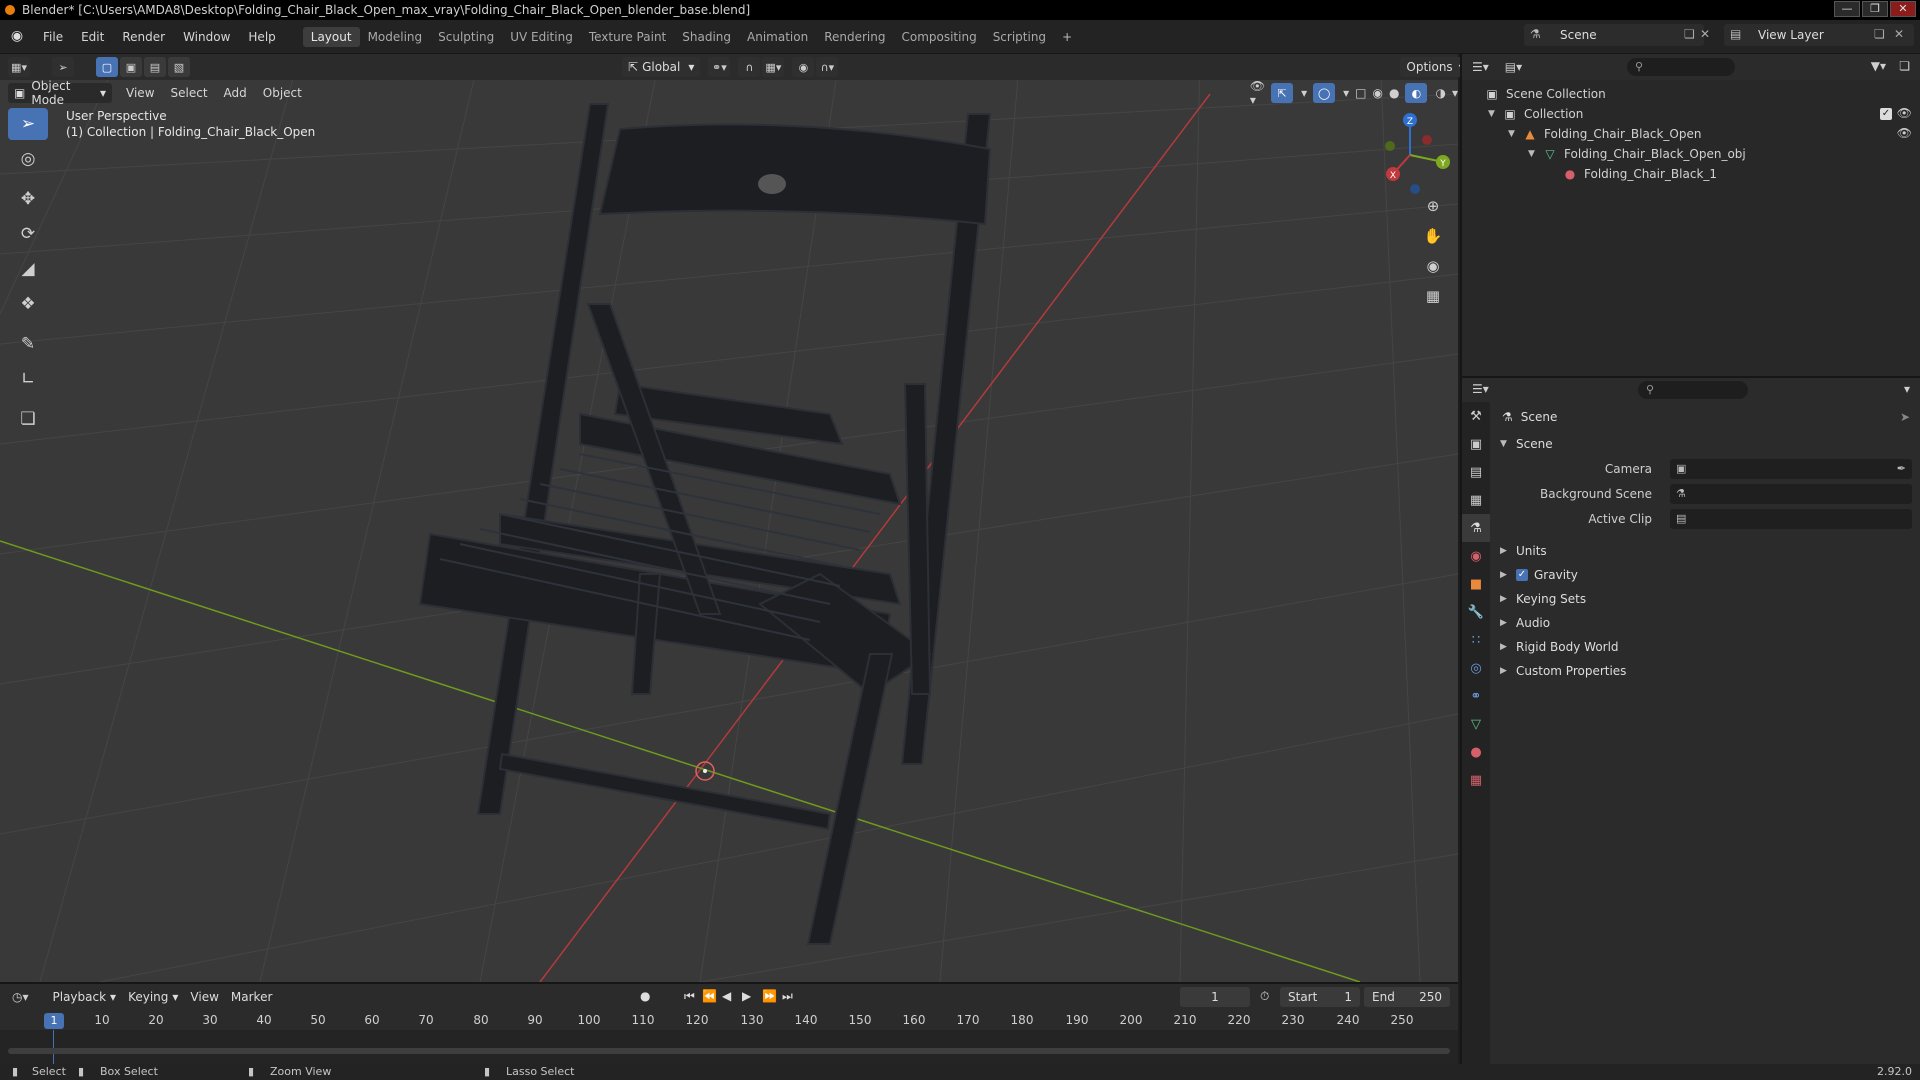 Image resolution: width=1920 pixels, height=1080 pixels. Describe the element at coordinates (1875, 9) in the screenshot. I see `maximize-icon: ❐` at that location.